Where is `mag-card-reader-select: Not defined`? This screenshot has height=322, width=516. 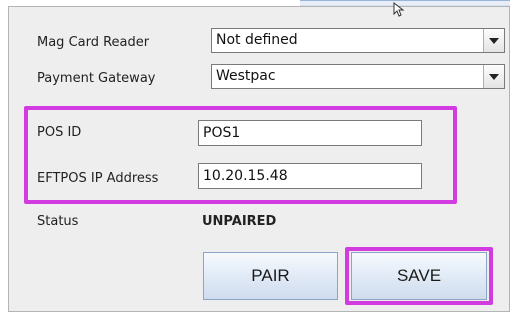
mag-card-reader-select: Not defined is located at coordinates (358, 40).